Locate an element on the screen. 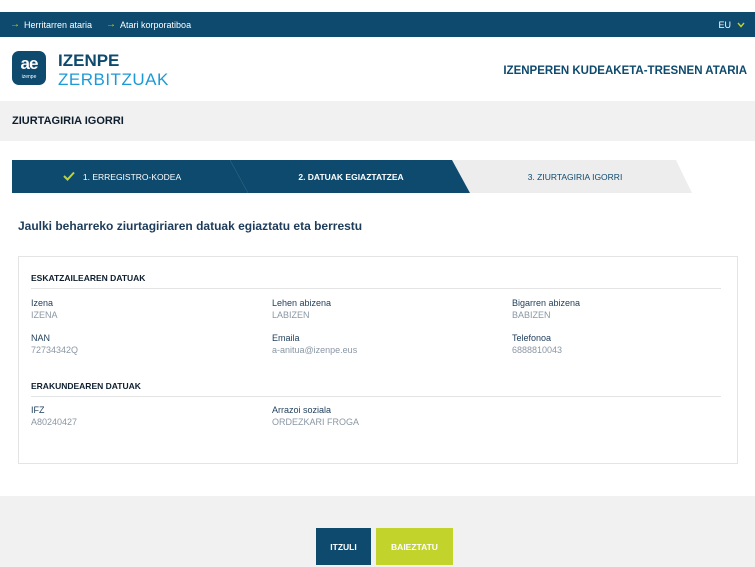  field-value: BABIZEN is located at coordinates (531, 315).